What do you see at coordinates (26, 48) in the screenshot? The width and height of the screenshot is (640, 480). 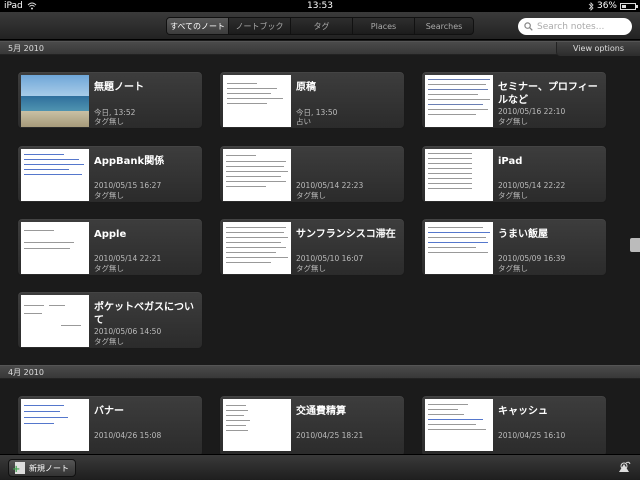 I see `section-label: 5月 2010` at bounding box center [26, 48].